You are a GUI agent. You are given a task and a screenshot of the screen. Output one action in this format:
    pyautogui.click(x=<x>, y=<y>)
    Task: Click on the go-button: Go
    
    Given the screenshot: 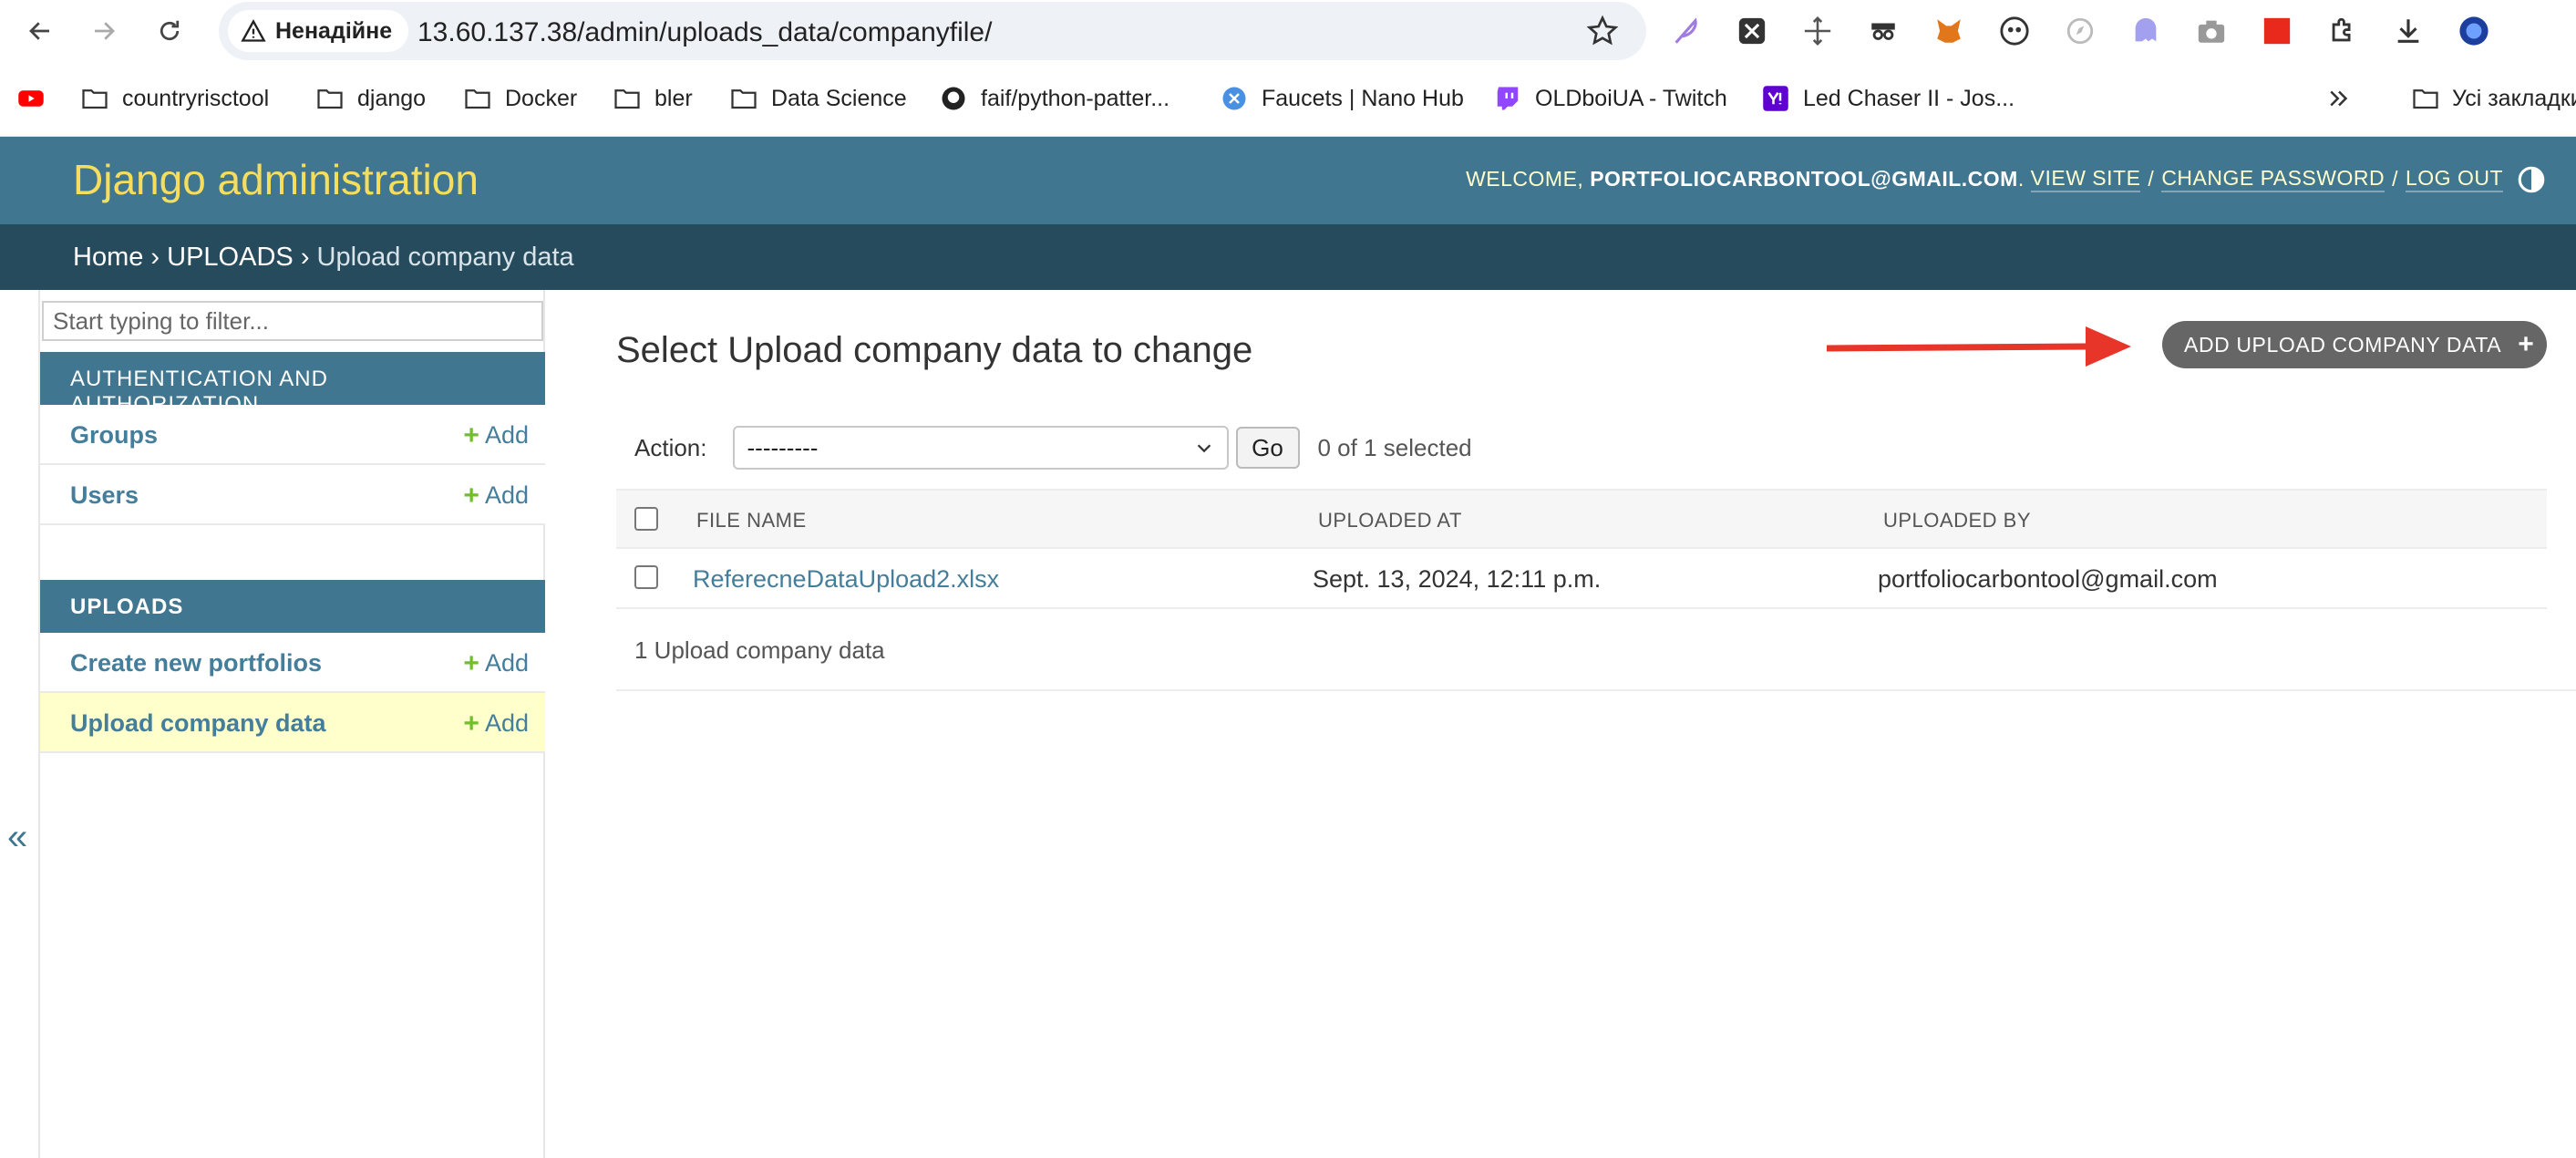 What is the action you would take?
    pyautogui.click(x=1267, y=448)
    